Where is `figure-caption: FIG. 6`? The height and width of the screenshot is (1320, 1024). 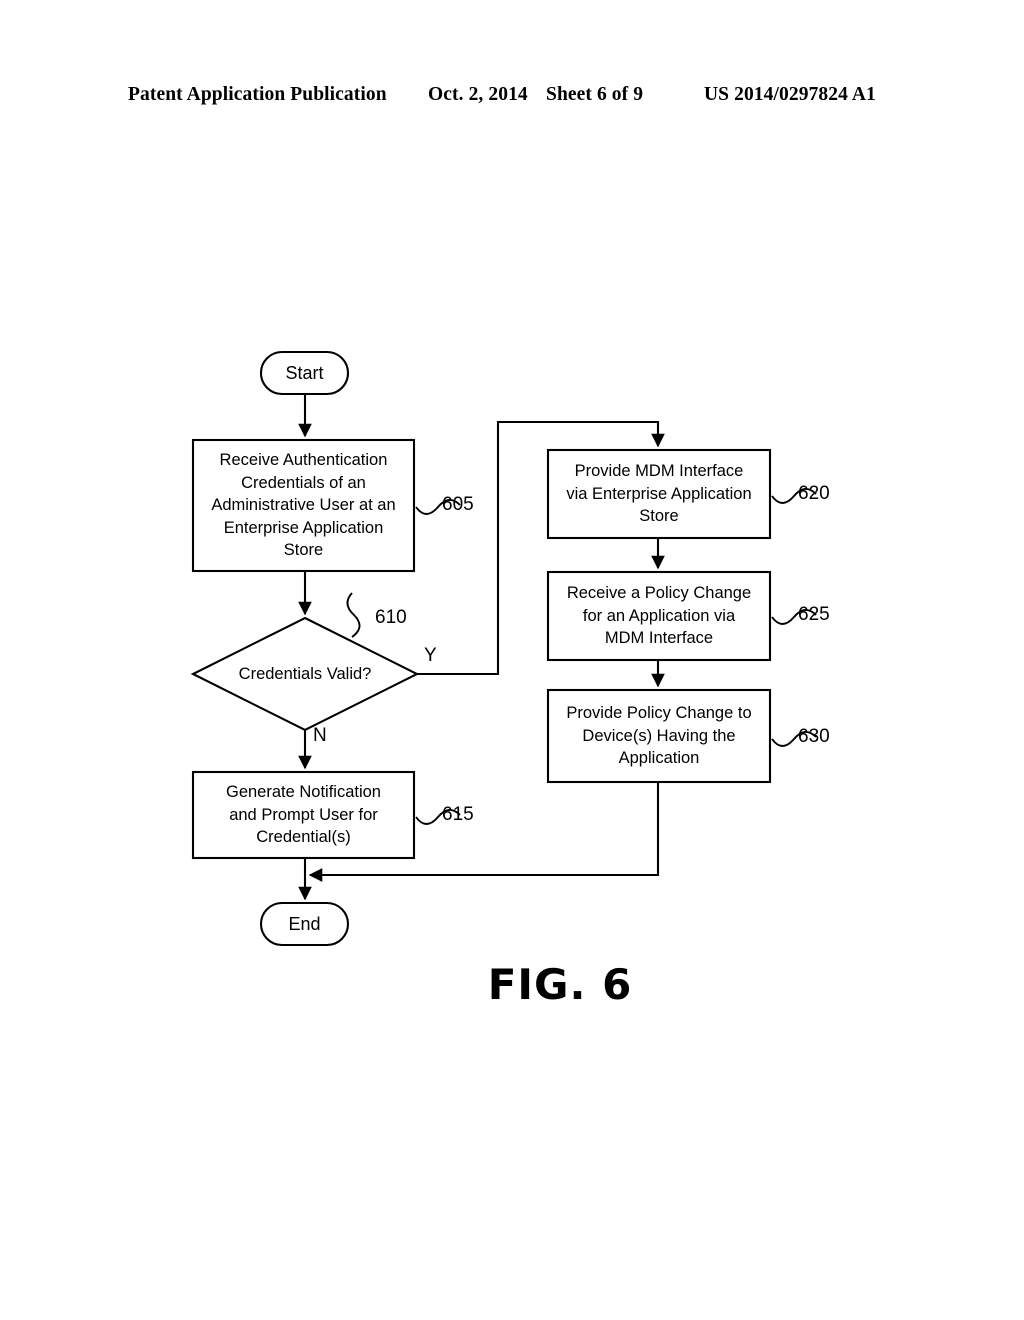 figure-caption: FIG. 6 is located at coordinates (512, 984).